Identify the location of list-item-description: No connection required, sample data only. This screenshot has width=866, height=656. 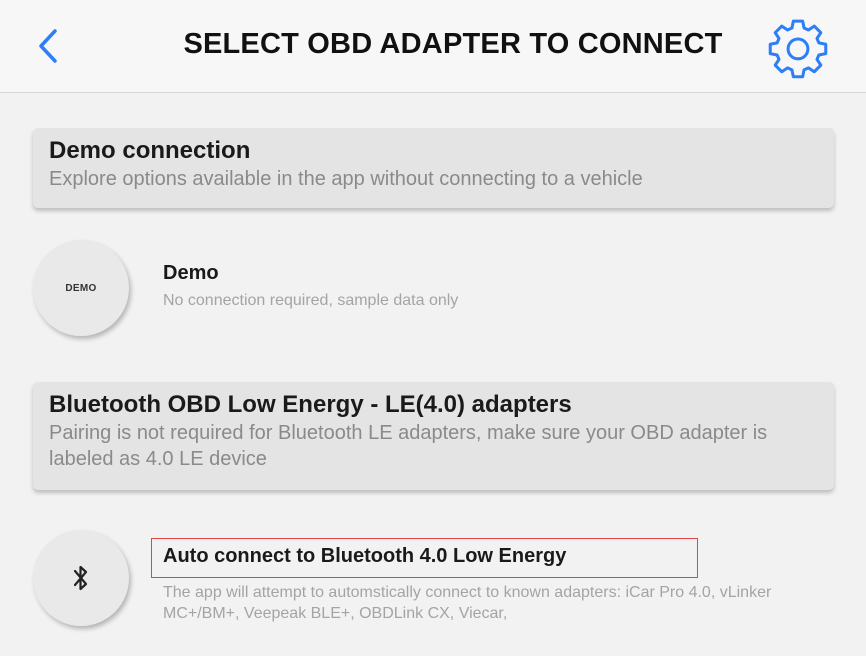
(311, 300).